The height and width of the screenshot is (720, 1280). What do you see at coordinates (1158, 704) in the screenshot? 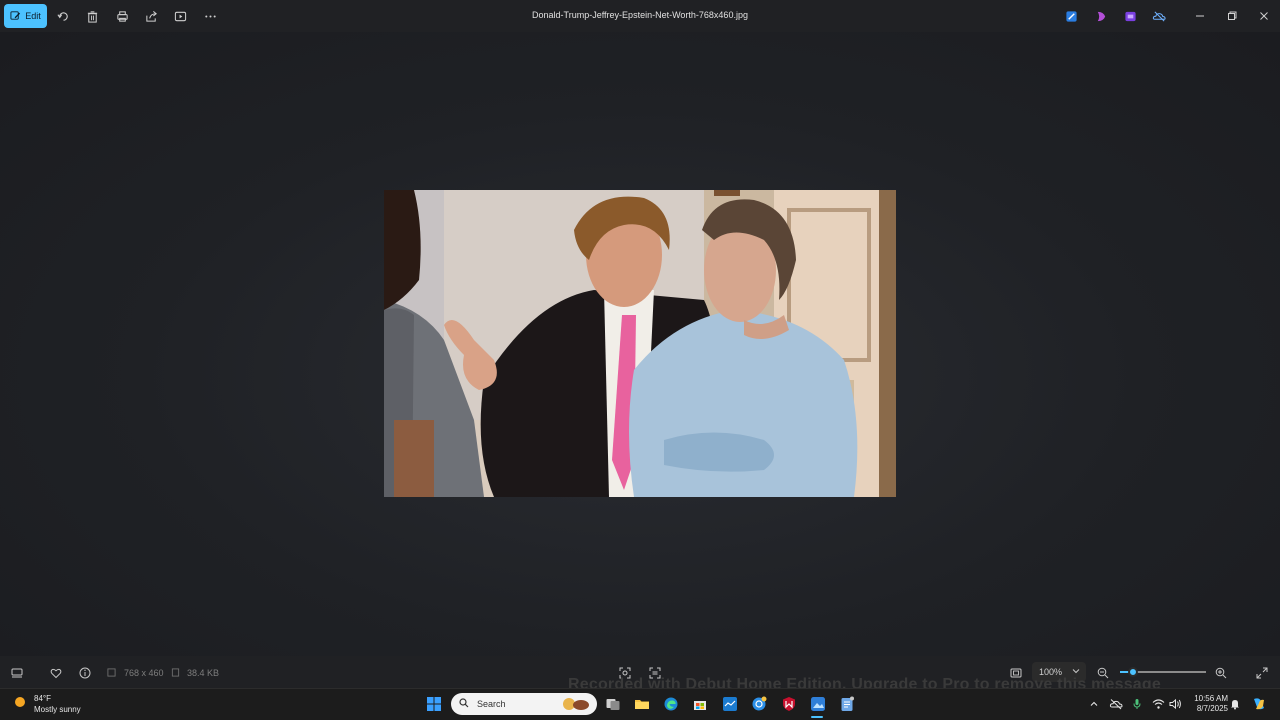
I see `wifi-icon` at bounding box center [1158, 704].